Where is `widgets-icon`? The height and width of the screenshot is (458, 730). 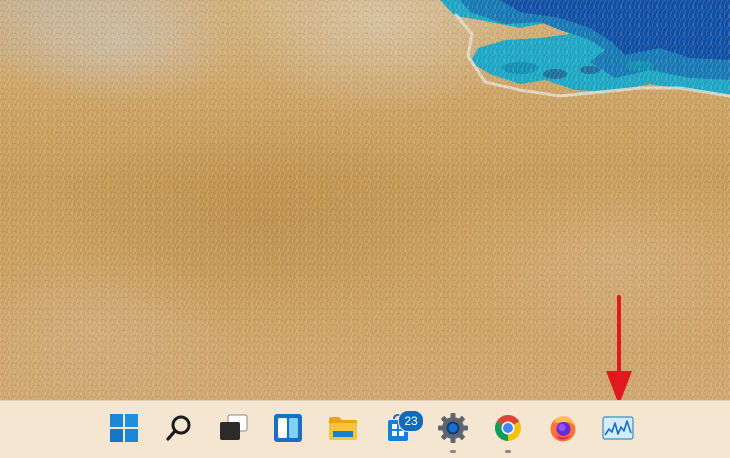
widgets-icon is located at coordinates (288, 428).